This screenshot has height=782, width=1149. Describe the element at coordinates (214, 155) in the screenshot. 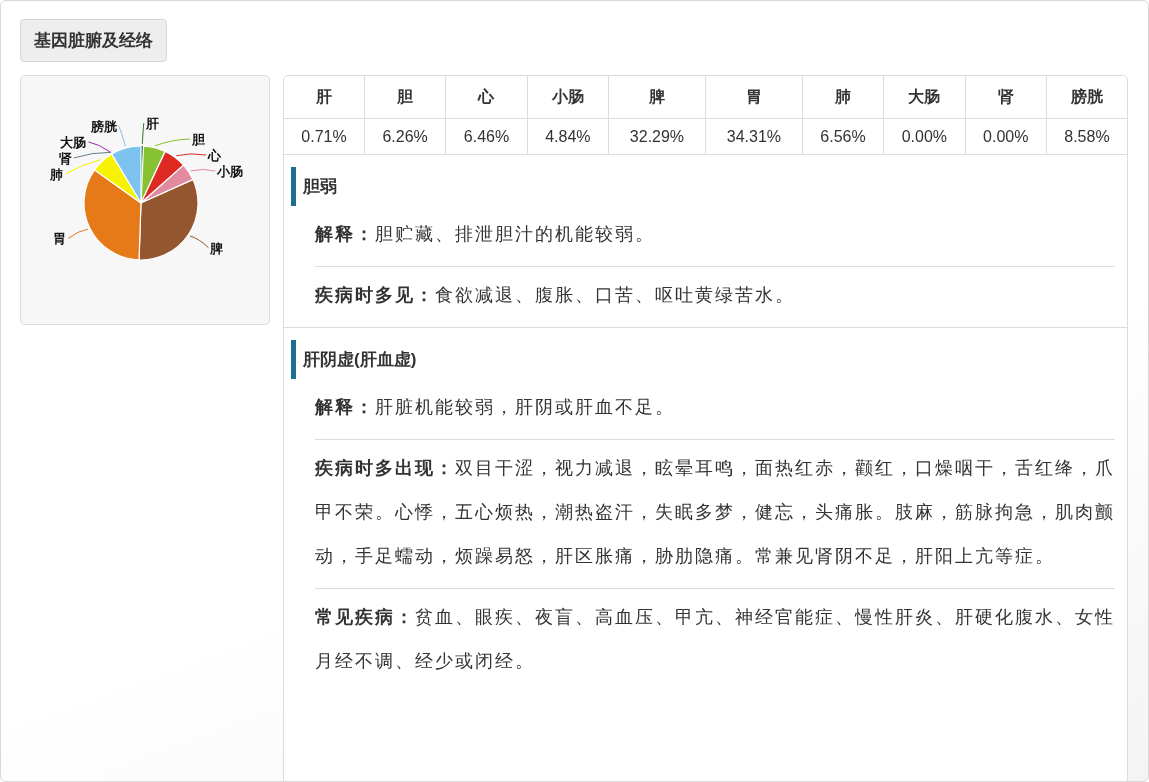

I see `slice-label: 心` at that location.